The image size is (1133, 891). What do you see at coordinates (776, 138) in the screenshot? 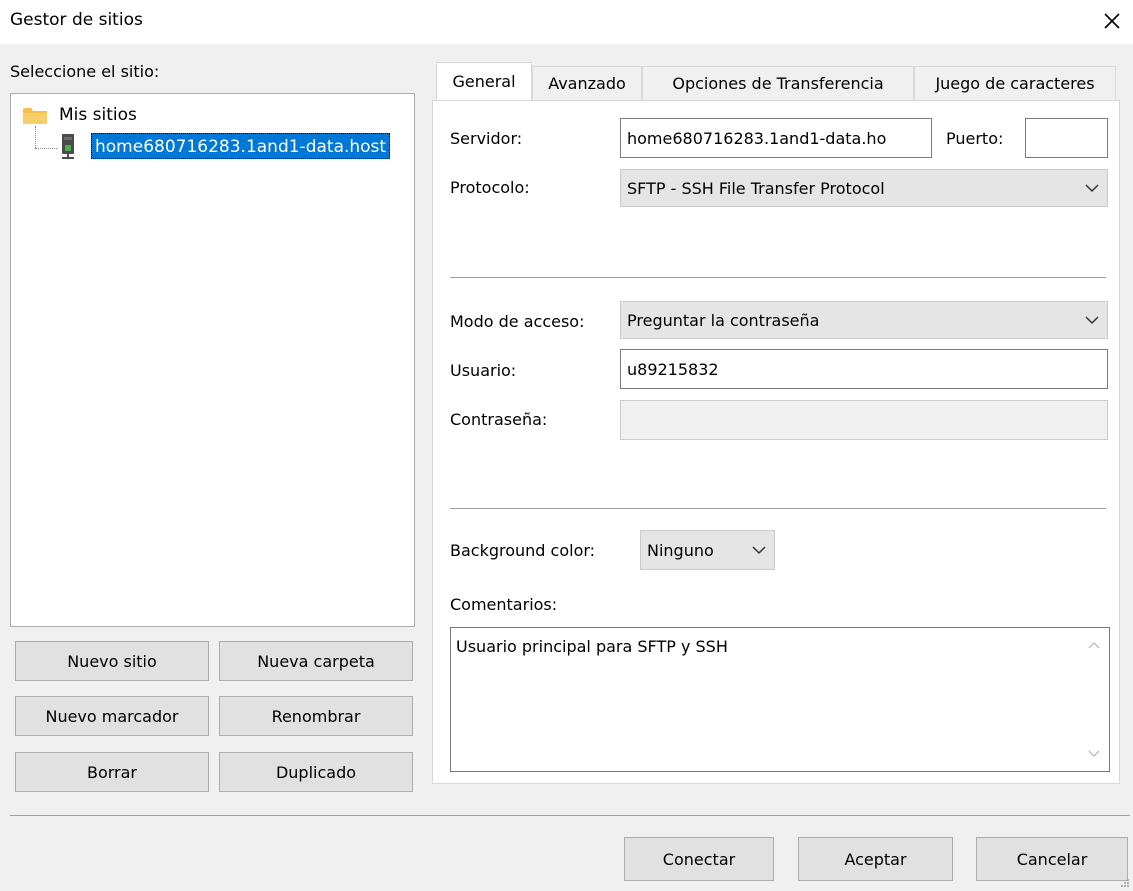
I see `server-input: home680716283.1and1-data.ho` at bounding box center [776, 138].